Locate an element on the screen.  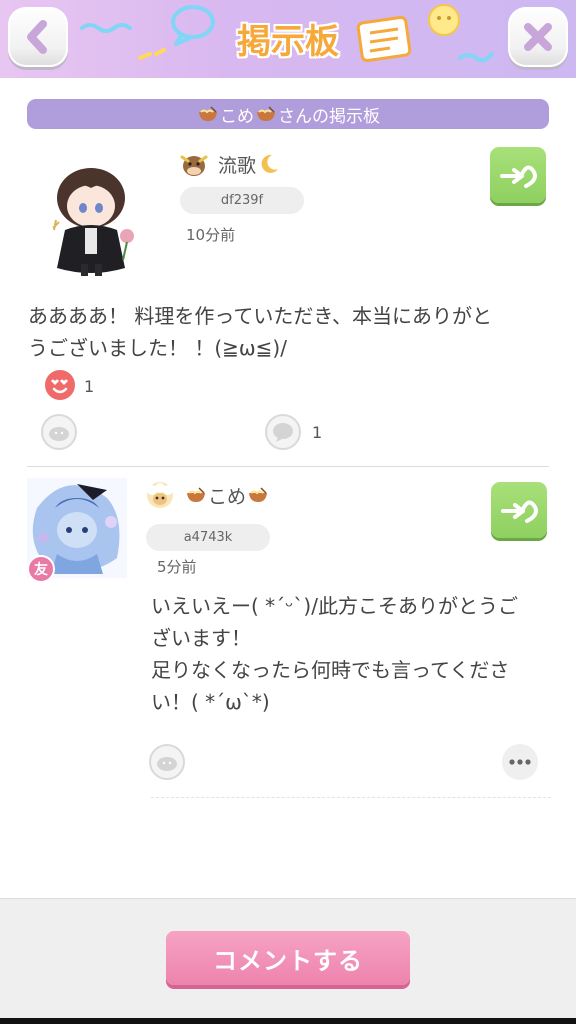
user-id-badge: df239f is located at coordinates (242, 200).